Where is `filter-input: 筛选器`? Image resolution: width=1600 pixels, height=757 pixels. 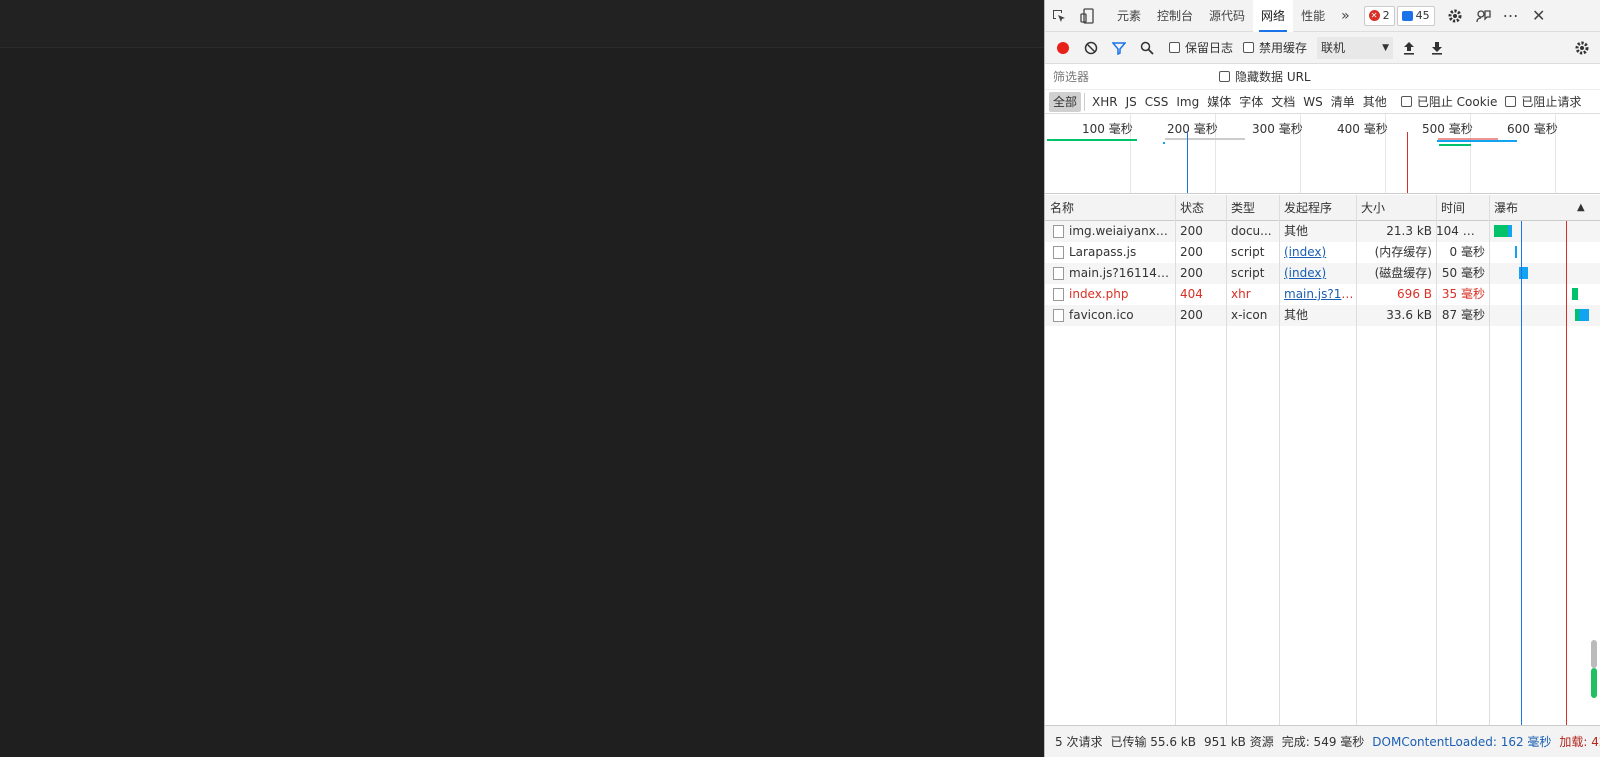
filter-input: 筛选器 is located at coordinates (1131, 77).